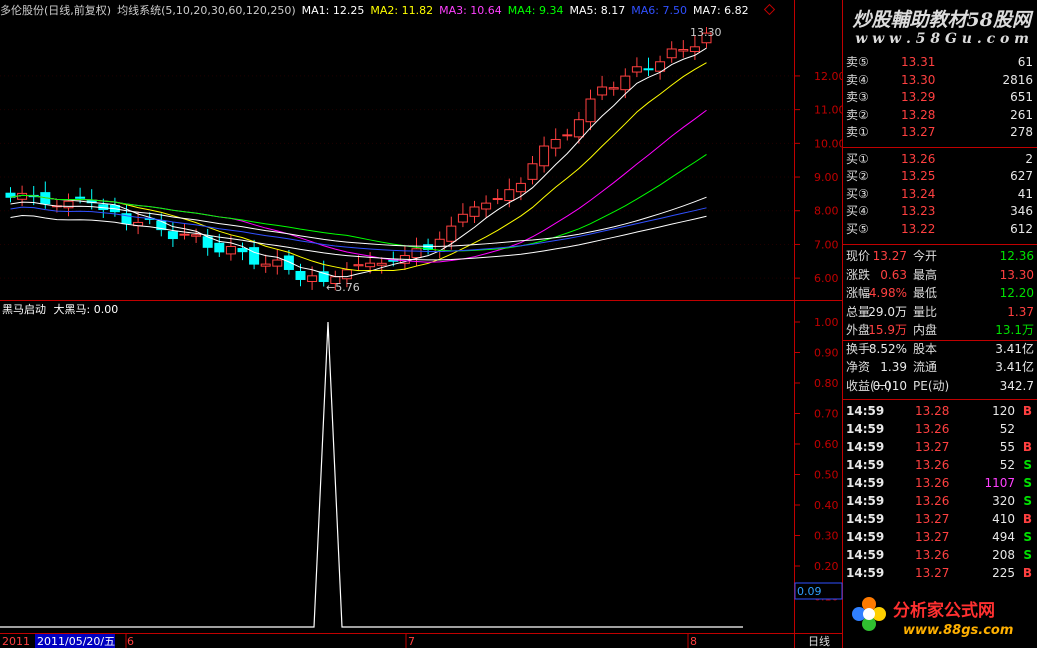  Describe the element at coordinates (1016, 293) in the screenshot. I see `stat-value: 12.20` at that location.